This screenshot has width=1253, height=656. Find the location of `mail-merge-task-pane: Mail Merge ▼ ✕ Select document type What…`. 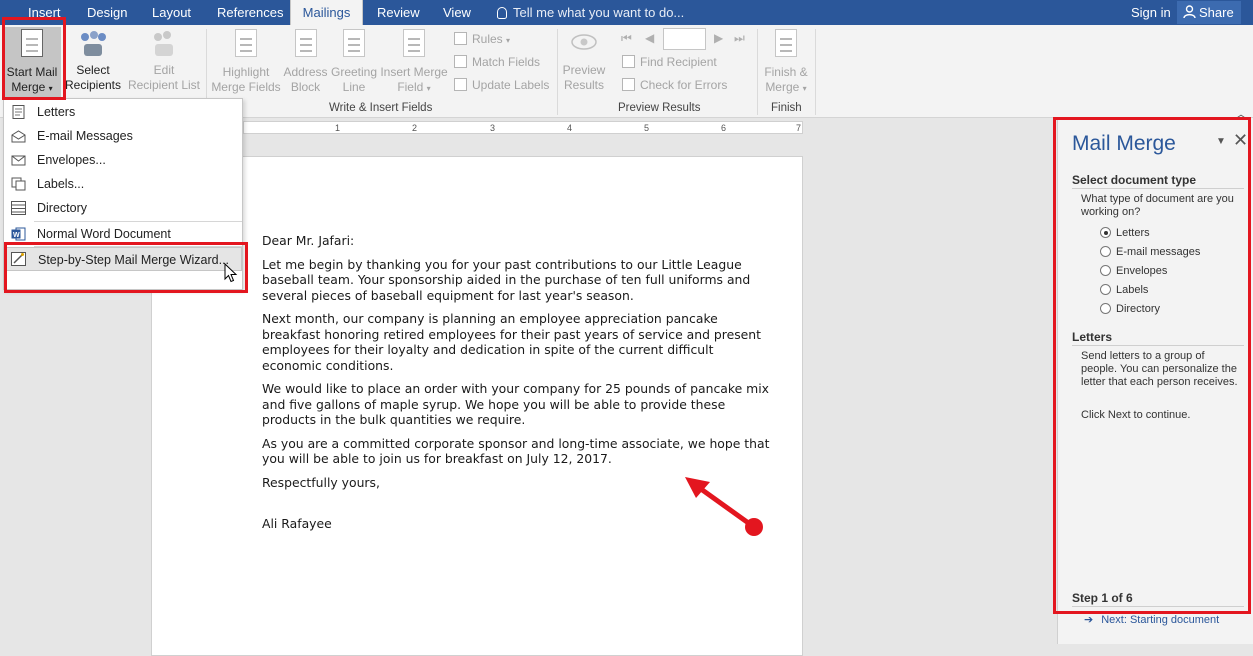

mail-merge-task-pane: Mail Merge ▼ ✕ Select document type What… is located at coordinates (1155, 381).